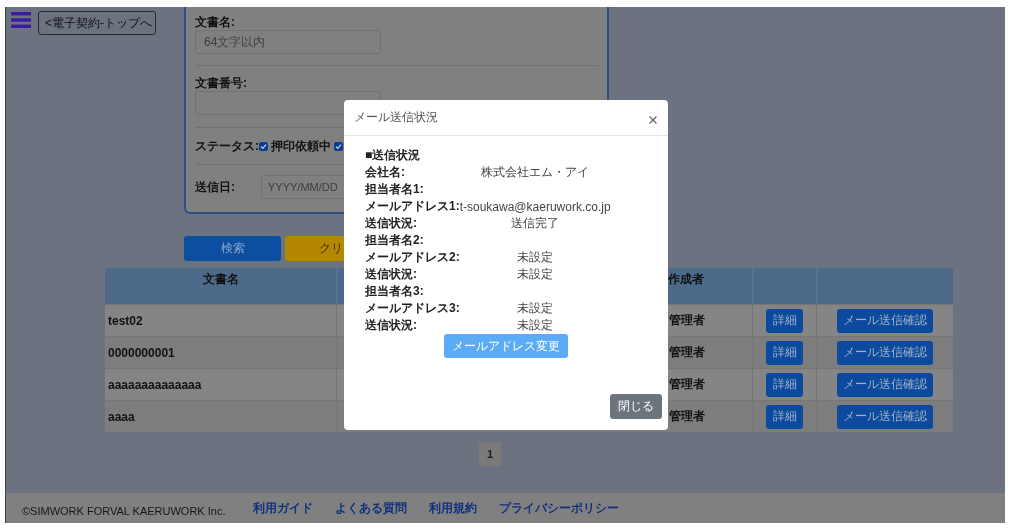  Describe the element at coordinates (396, 117) in the screenshot. I see `dialog-title: メール送信状況` at that location.